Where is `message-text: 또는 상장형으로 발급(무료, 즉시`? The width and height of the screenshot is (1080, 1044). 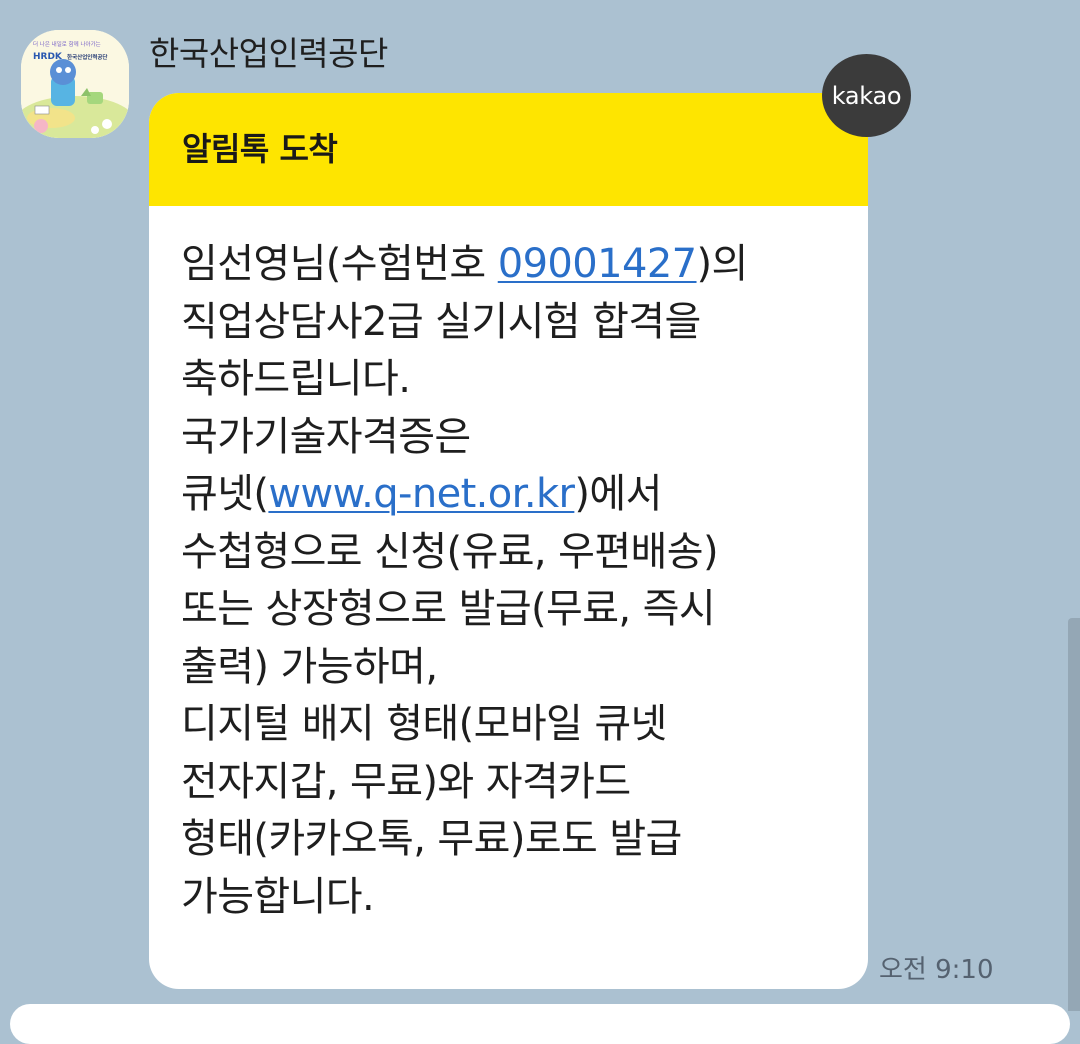 message-text: 또는 상장형으로 발급(무료, 즉시 is located at coordinates (448, 609).